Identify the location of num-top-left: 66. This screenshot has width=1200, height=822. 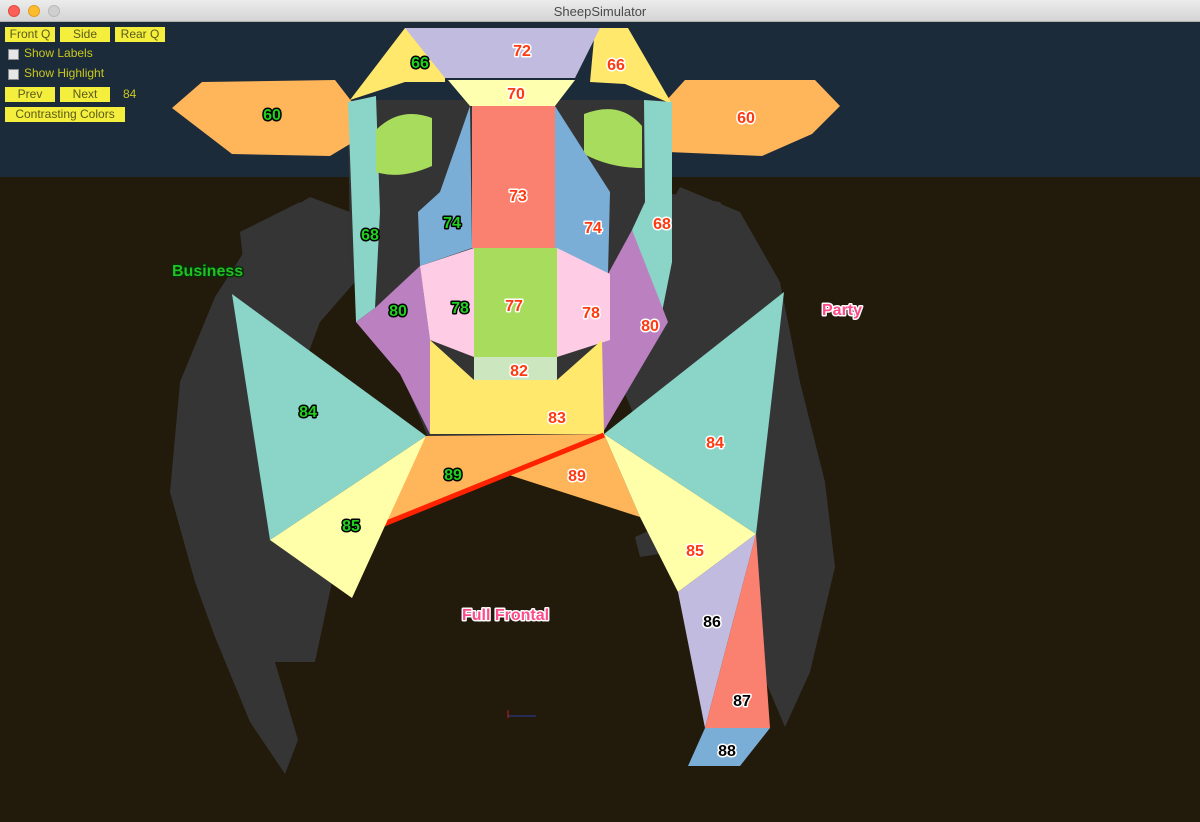
(420, 63).